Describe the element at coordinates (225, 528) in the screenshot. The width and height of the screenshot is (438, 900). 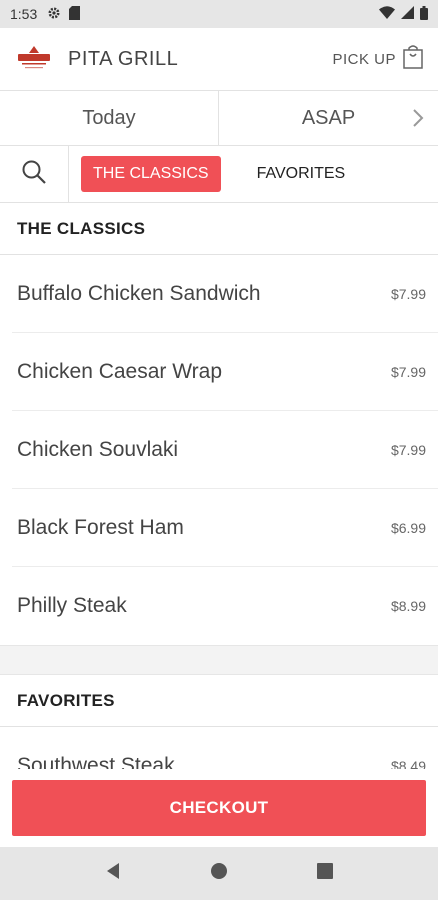
I see `menu-item: Black Forest Ham $6.99` at that location.